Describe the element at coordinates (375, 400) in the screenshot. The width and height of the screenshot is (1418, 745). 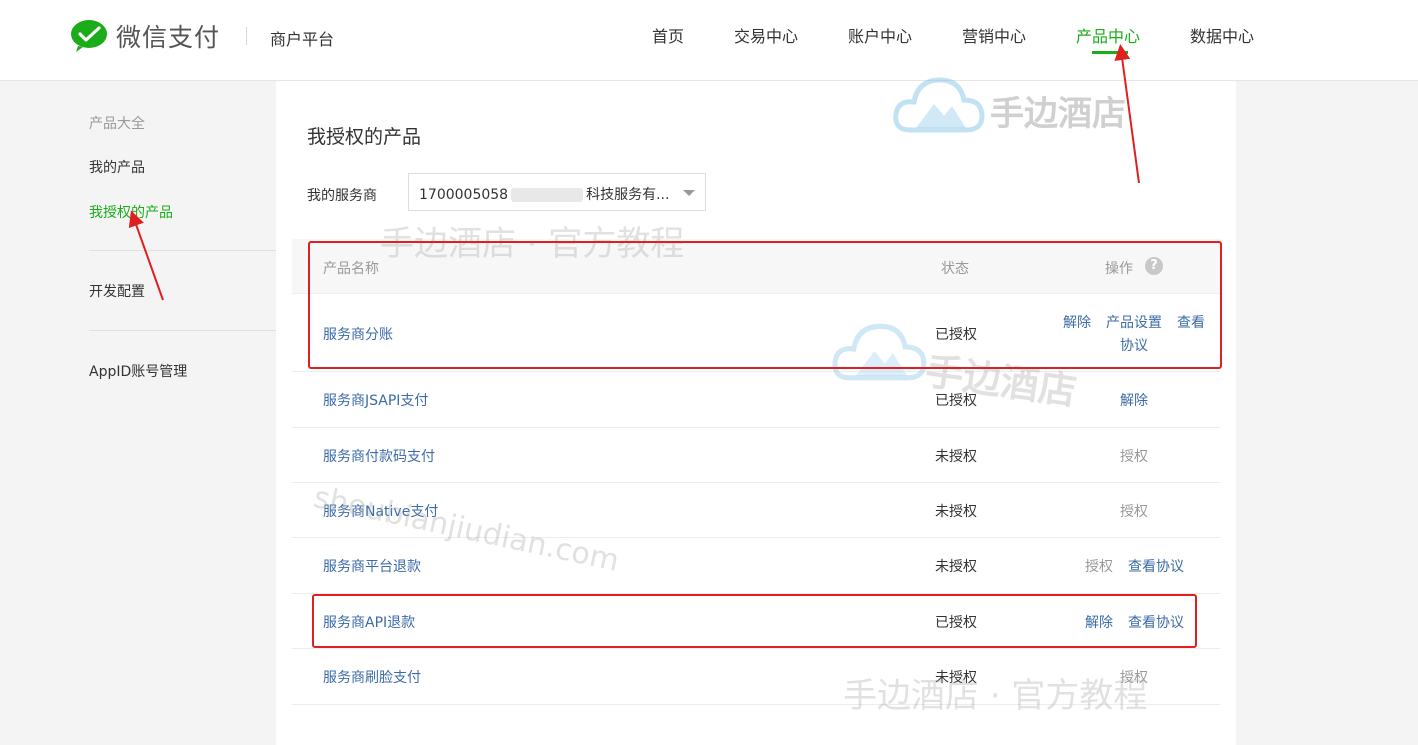
I see `product-name-link: 服务商JSAPI支付` at that location.